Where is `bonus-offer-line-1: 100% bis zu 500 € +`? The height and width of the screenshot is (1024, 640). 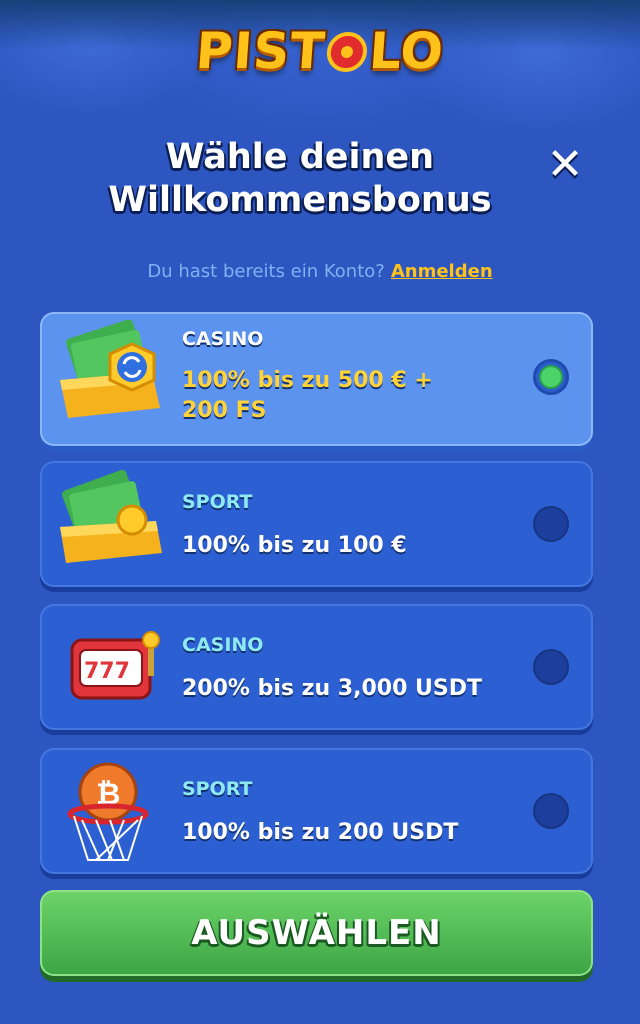 bonus-offer-line-1: 100% bis zu 500 € + is located at coordinates (307, 380).